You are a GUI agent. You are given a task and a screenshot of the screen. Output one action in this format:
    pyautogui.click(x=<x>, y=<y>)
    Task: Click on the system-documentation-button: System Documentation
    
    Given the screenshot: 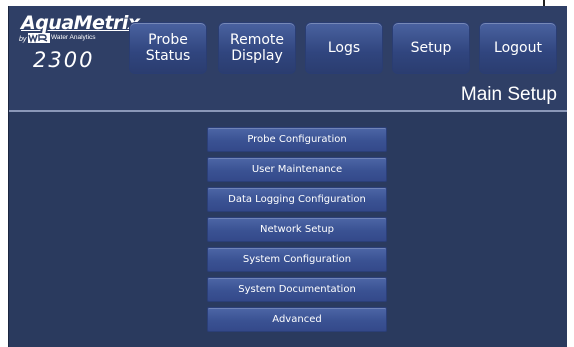 What is the action you would take?
    pyautogui.click(x=297, y=289)
    